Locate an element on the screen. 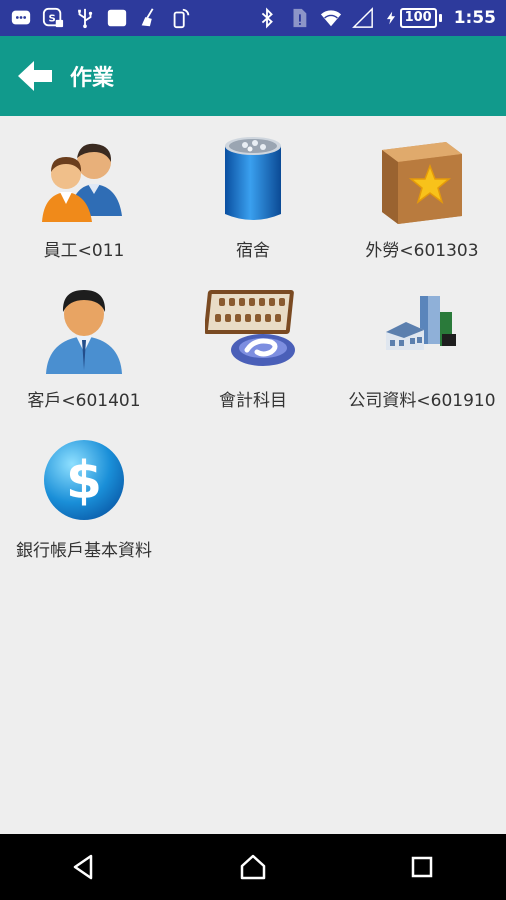  tile-foreign-workers: 外勞<601303 is located at coordinates (422, 201).